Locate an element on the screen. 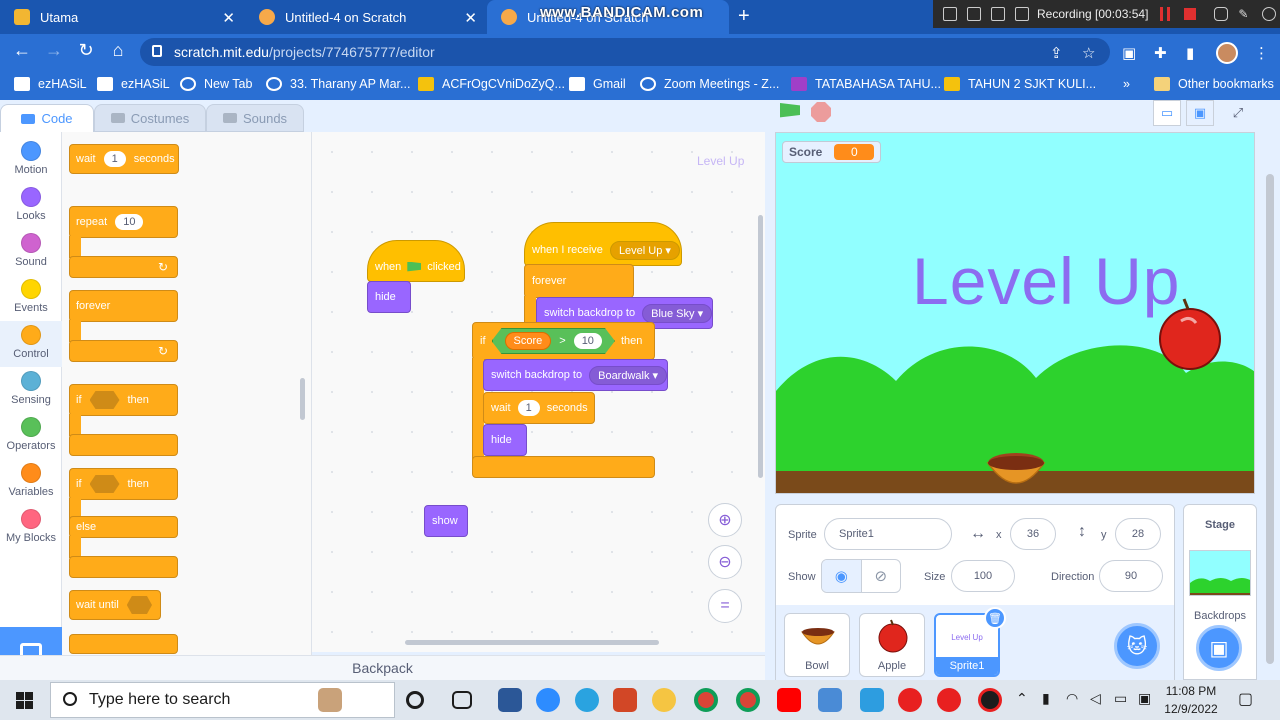 The width and height of the screenshot is (1280, 720). app-shield-icon is located at coordinates (664, 700).